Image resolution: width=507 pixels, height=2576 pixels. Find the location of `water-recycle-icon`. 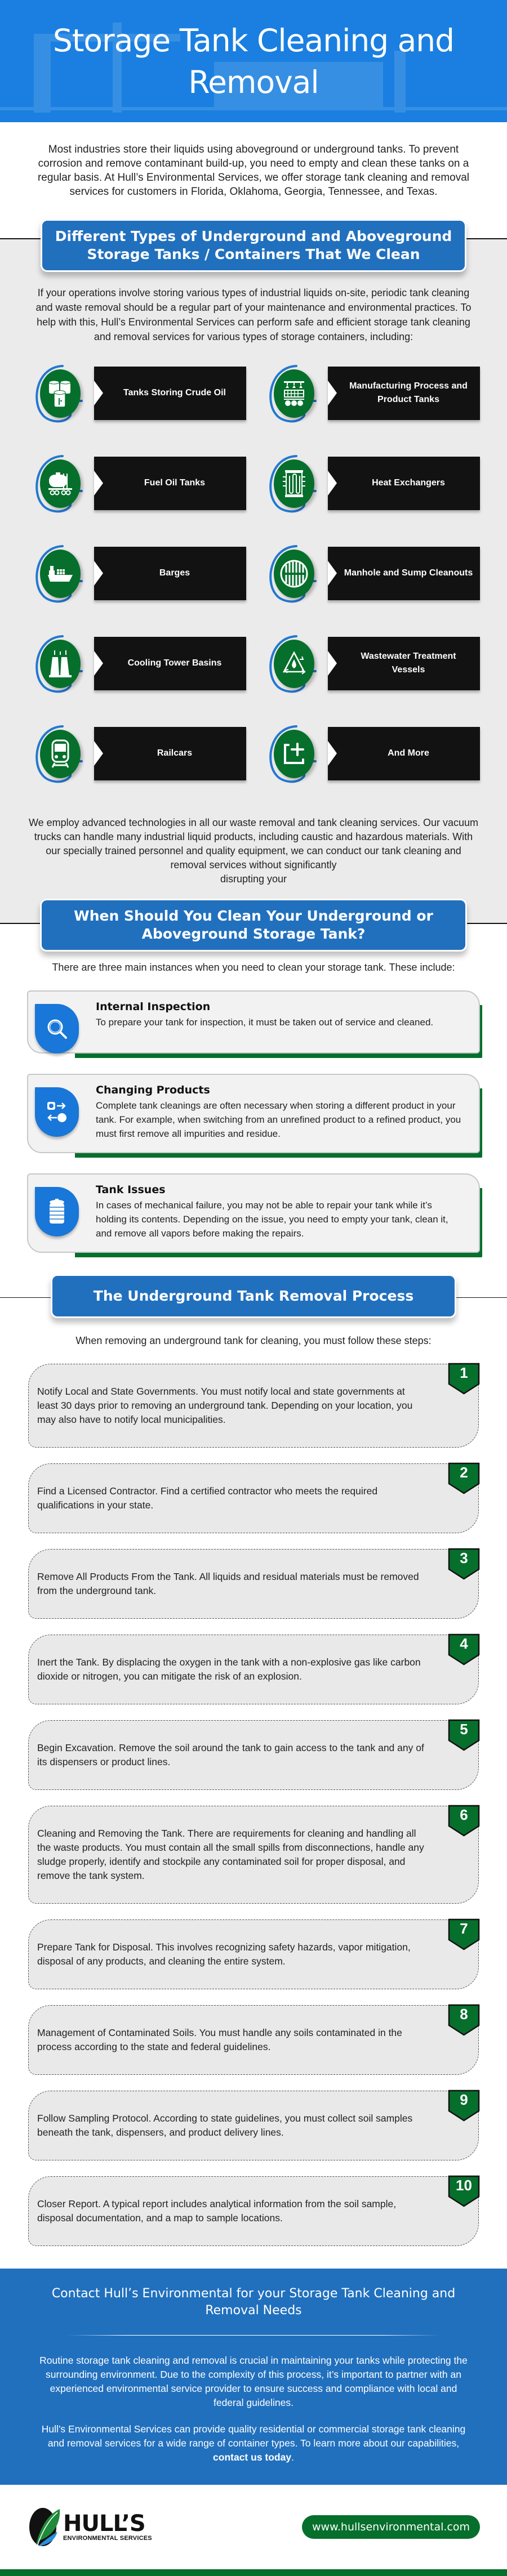

water-recycle-icon is located at coordinates (294, 664).